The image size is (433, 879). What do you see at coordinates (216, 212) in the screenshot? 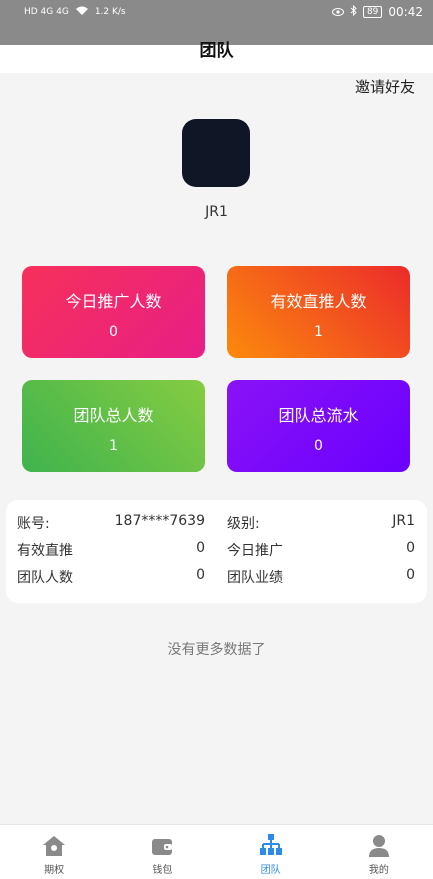
I see `username: JR1` at bounding box center [216, 212].